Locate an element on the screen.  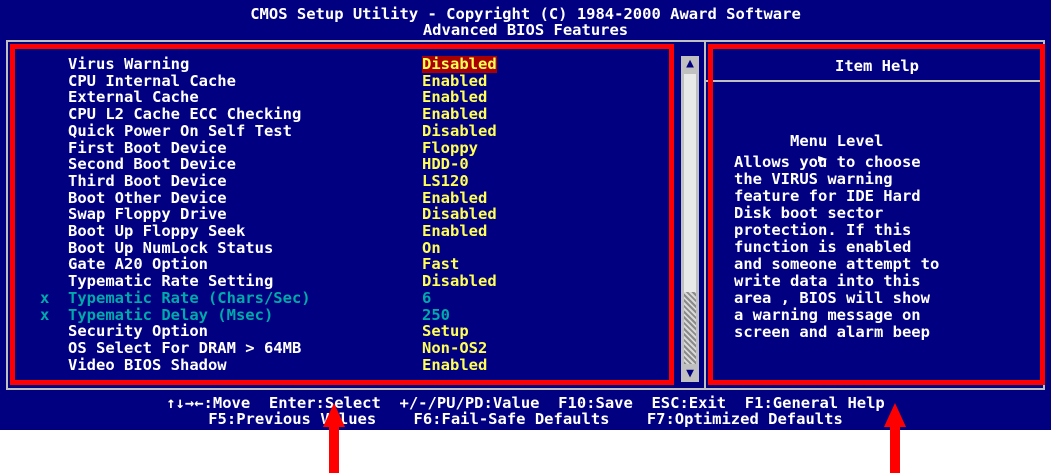
scrollbar-track is located at coordinates (690, 183).